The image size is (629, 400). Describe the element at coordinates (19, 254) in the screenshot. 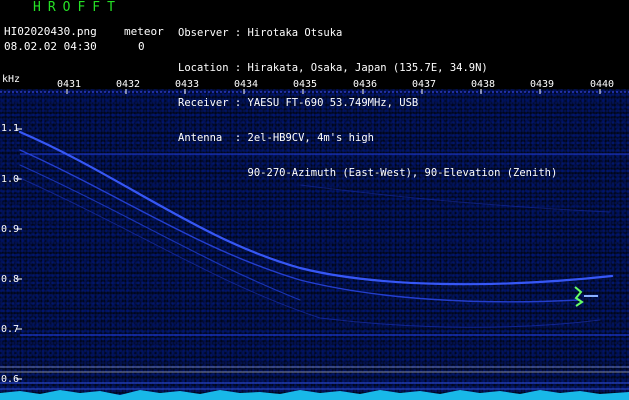

I see `frequency-tick-marks` at that location.